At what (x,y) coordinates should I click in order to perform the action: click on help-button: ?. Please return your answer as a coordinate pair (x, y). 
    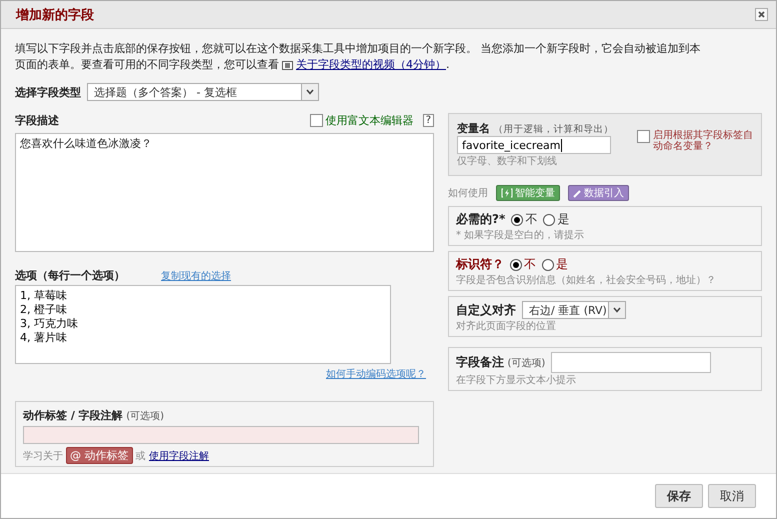
    Looking at the image, I should click on (428, 121).